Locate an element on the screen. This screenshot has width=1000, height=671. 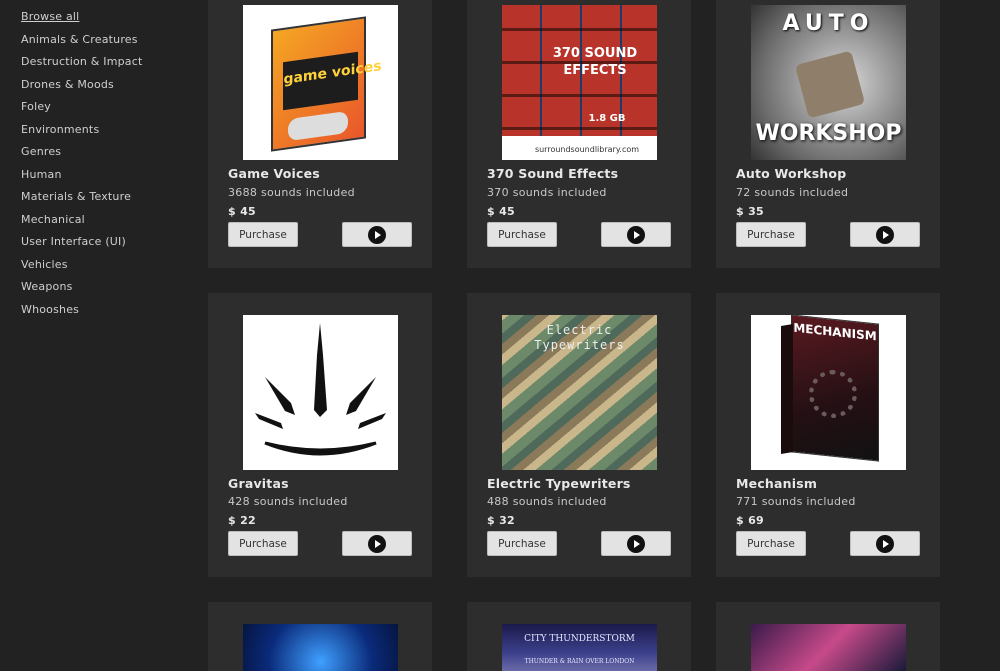
product-title: 370 Sound Effects is located at coordinates (552, 173).